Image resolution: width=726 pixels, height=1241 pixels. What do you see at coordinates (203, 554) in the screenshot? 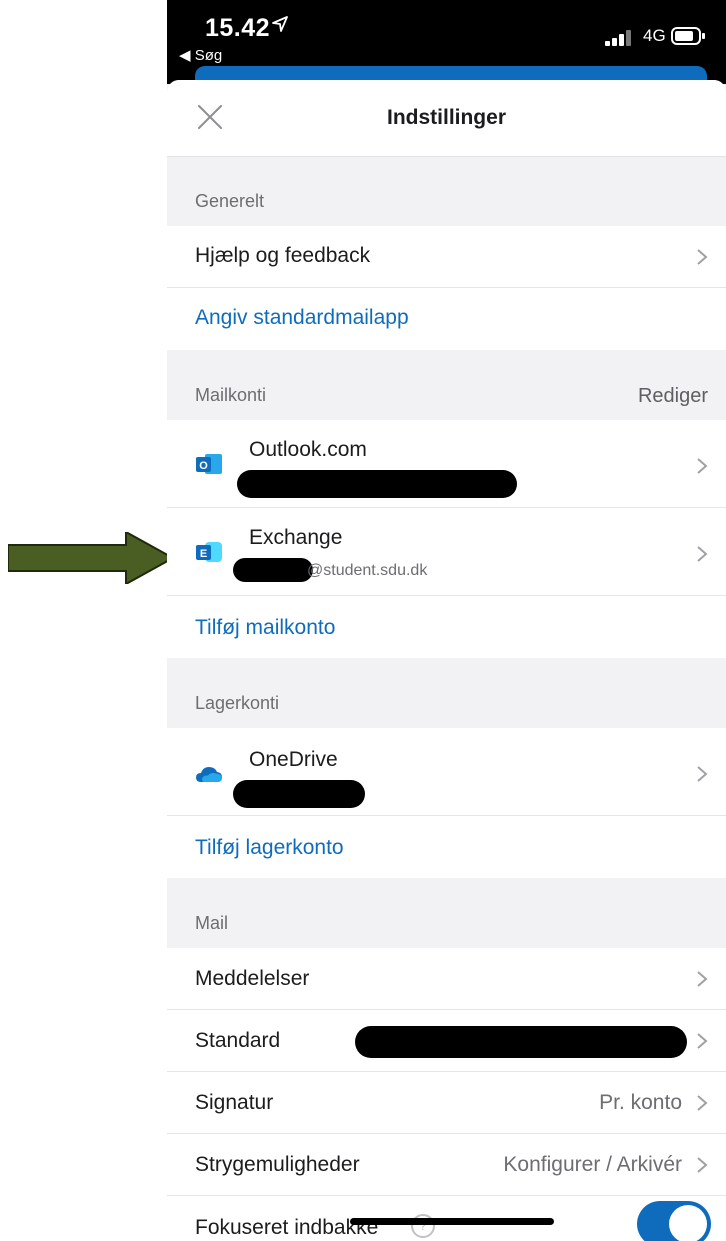
I see `svg-text: E` at bounding box center [203, 554].